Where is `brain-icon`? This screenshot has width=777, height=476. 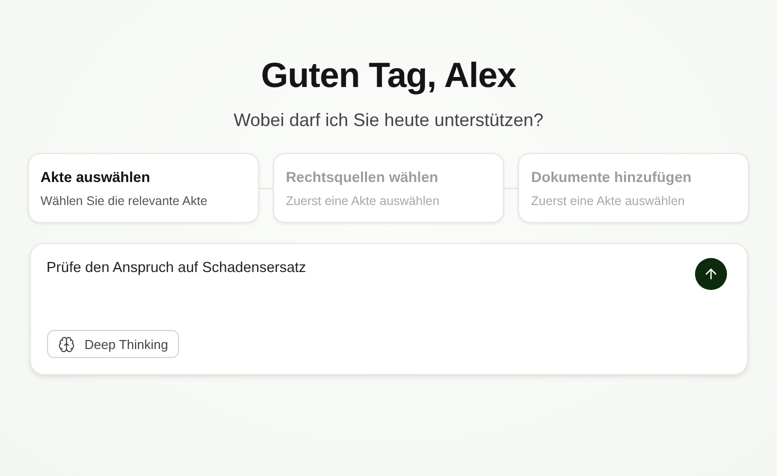 brain-icon is located at coordinates (66, 344).